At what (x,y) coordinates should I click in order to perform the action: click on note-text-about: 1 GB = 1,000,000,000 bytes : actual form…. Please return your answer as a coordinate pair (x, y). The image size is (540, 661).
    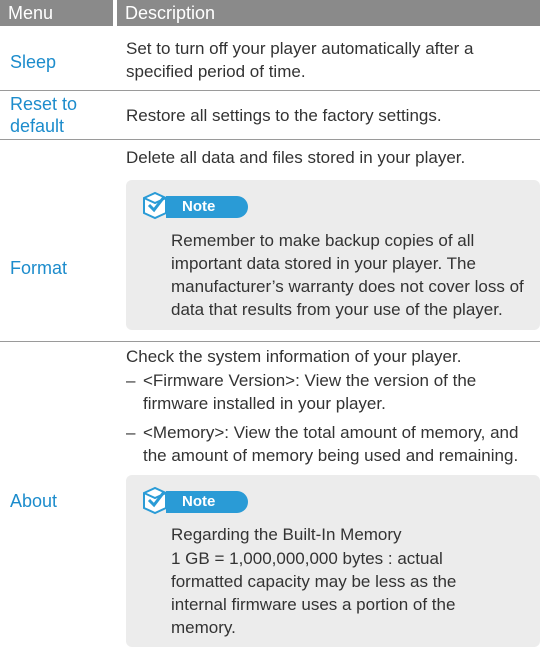
    Looking at the image, I should click on (314, 593).